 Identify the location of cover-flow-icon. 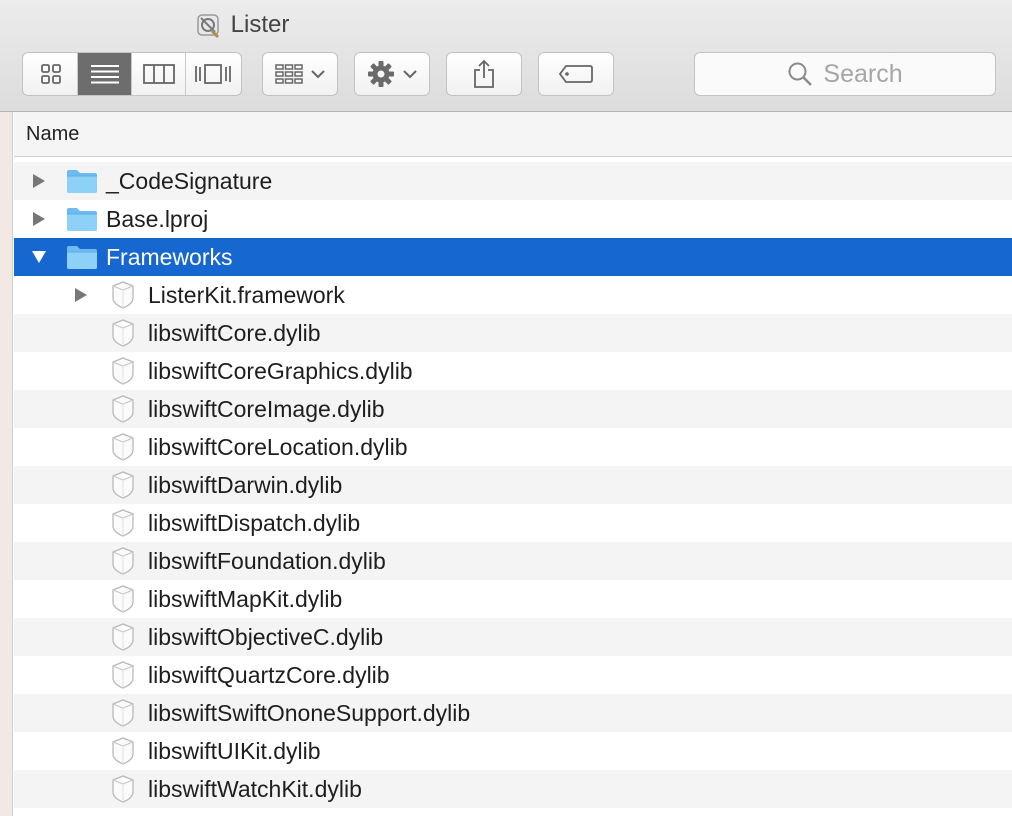
(213, 74).